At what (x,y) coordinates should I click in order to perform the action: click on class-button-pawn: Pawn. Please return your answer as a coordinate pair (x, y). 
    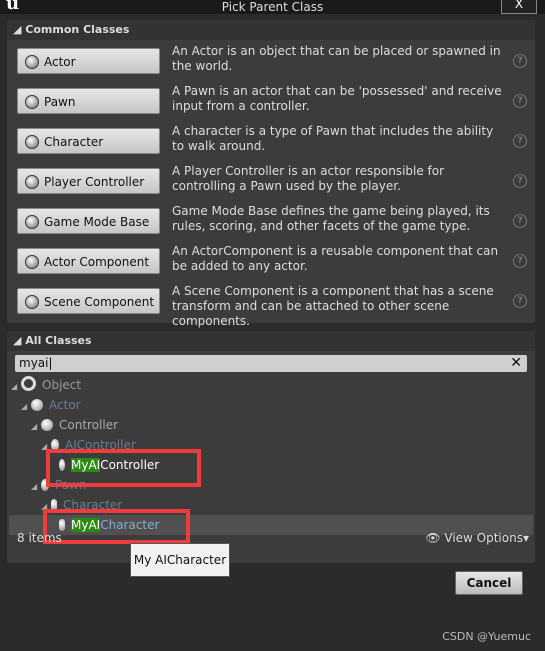
    Looking at the image, I should click on (88, 101).